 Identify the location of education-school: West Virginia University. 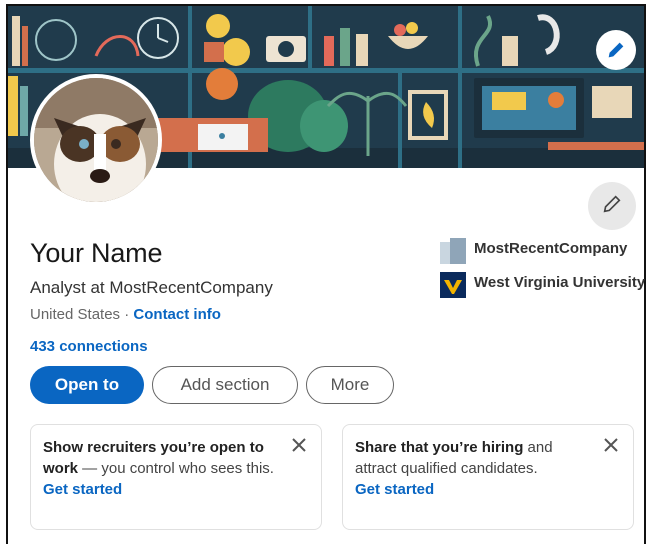
(543, 285).